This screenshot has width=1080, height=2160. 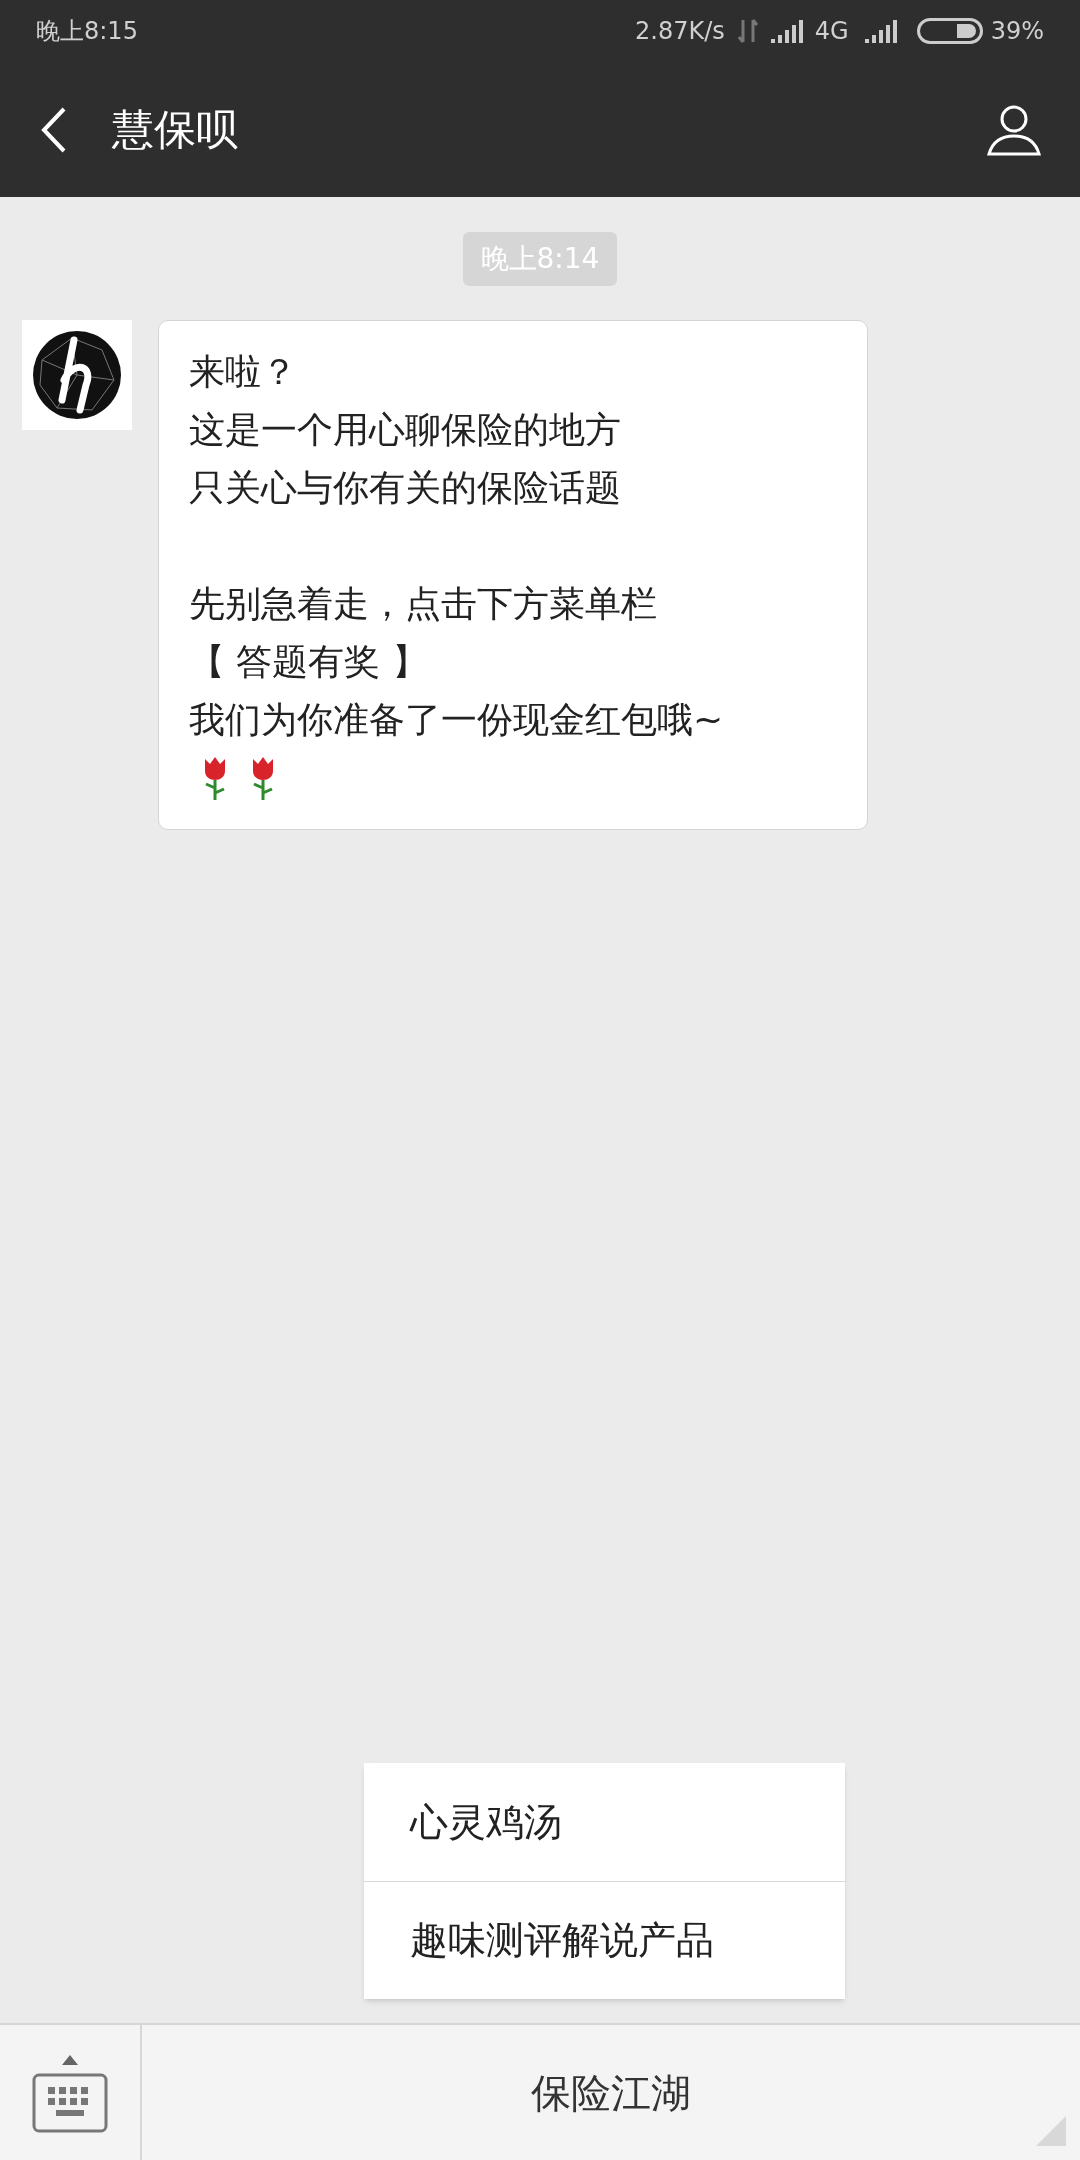 What do you see at coordinates (457, 720) in the screenshot?
I see `message-text: 我们为你准备了一份现金红包哦~` at bounding box center [457, 720].